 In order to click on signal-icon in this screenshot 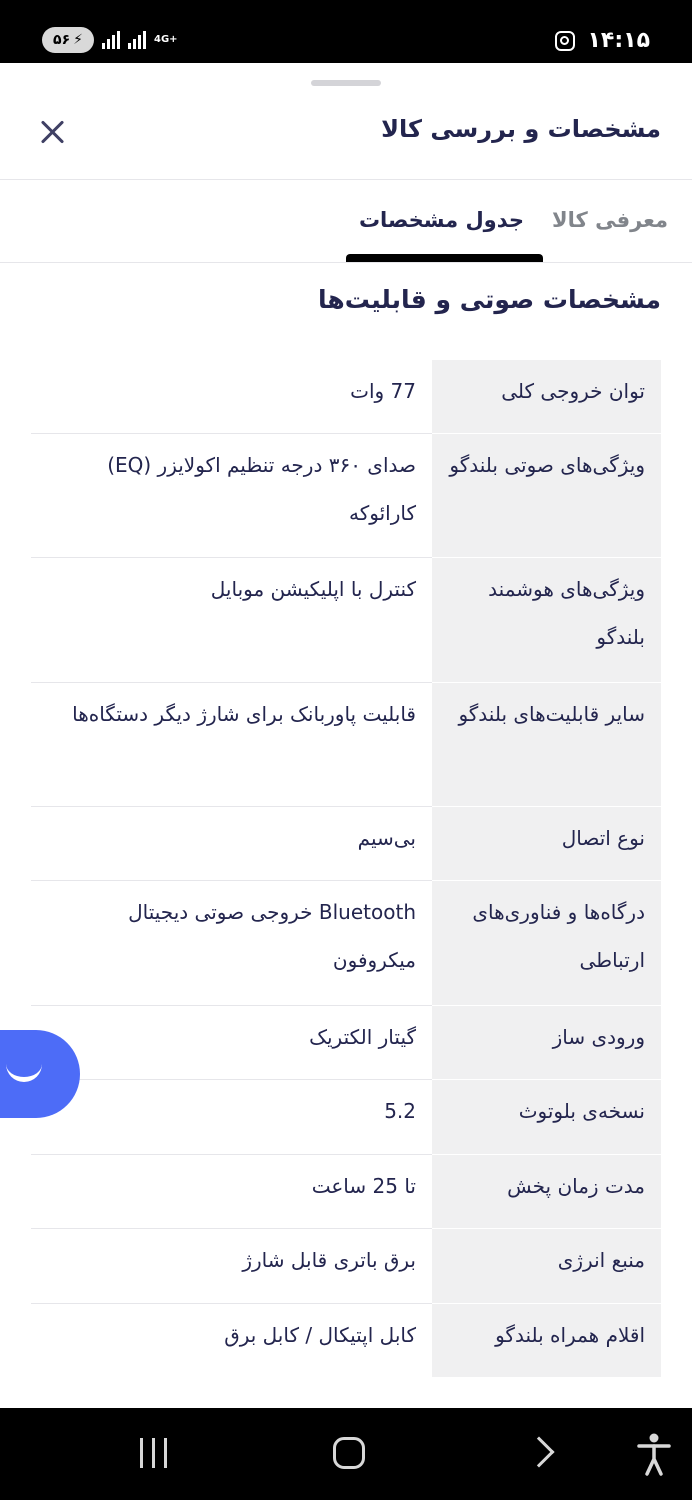, I will do `click(111, 40)`.